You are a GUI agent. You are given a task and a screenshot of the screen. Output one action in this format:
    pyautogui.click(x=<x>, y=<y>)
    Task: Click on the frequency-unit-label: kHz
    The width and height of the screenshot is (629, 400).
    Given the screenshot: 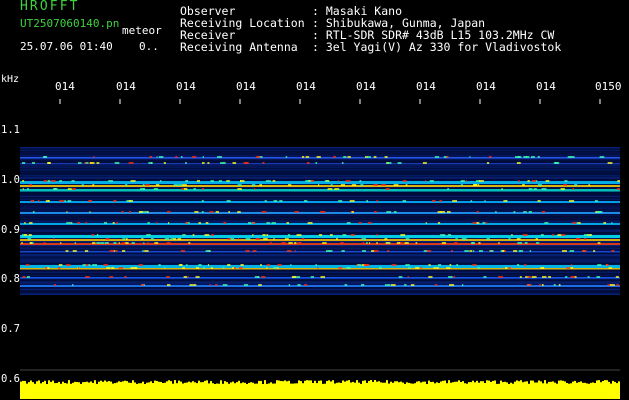 What is the action you would take?
    pyautogui.click(x=10, y=79)
    